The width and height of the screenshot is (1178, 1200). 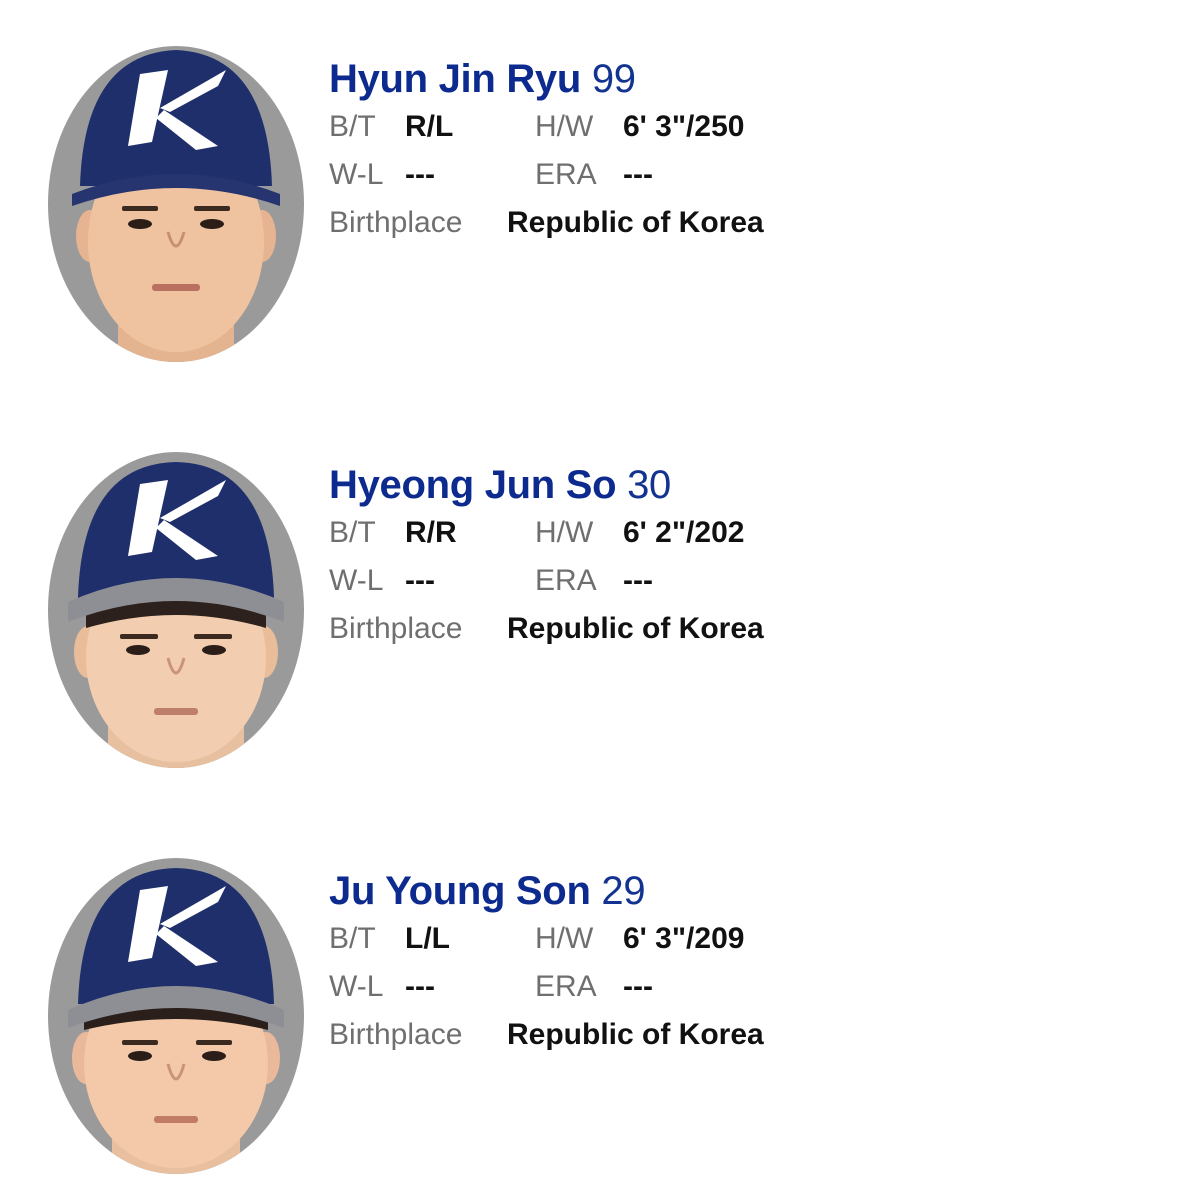 I want to click on player-number: 30, so click(x=649, y=485).